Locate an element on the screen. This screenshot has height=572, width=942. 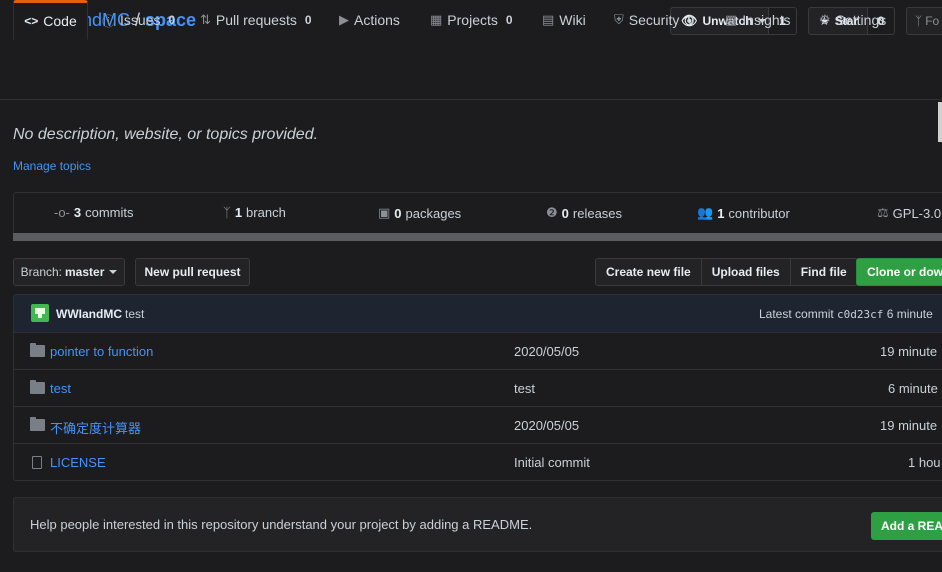
repo-nav-tabs is located at coordinates (471, 79).